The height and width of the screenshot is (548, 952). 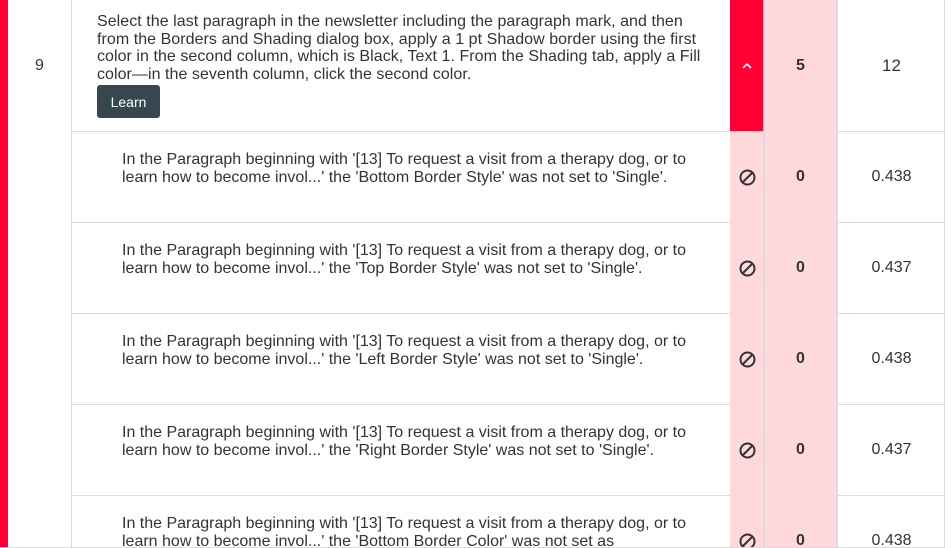 I want to click on learn-button: Learn, so click(x=128, y=101).